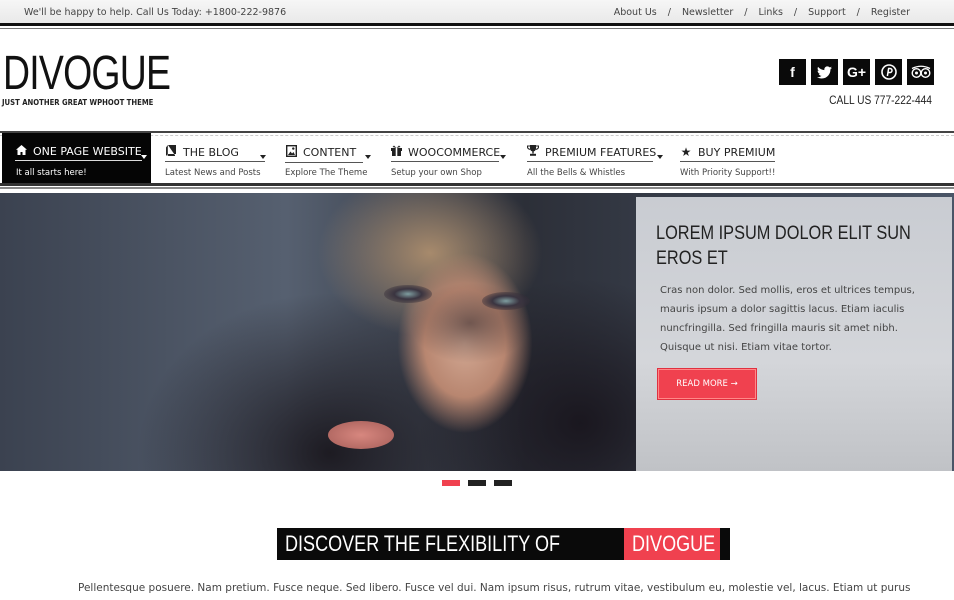  What do you see at coordinates (423, 543) in the screenshot?
I see `heading-prefix-text: DISCOVER THE FLEXIBILITY OF` at bounding box center [423, 543].